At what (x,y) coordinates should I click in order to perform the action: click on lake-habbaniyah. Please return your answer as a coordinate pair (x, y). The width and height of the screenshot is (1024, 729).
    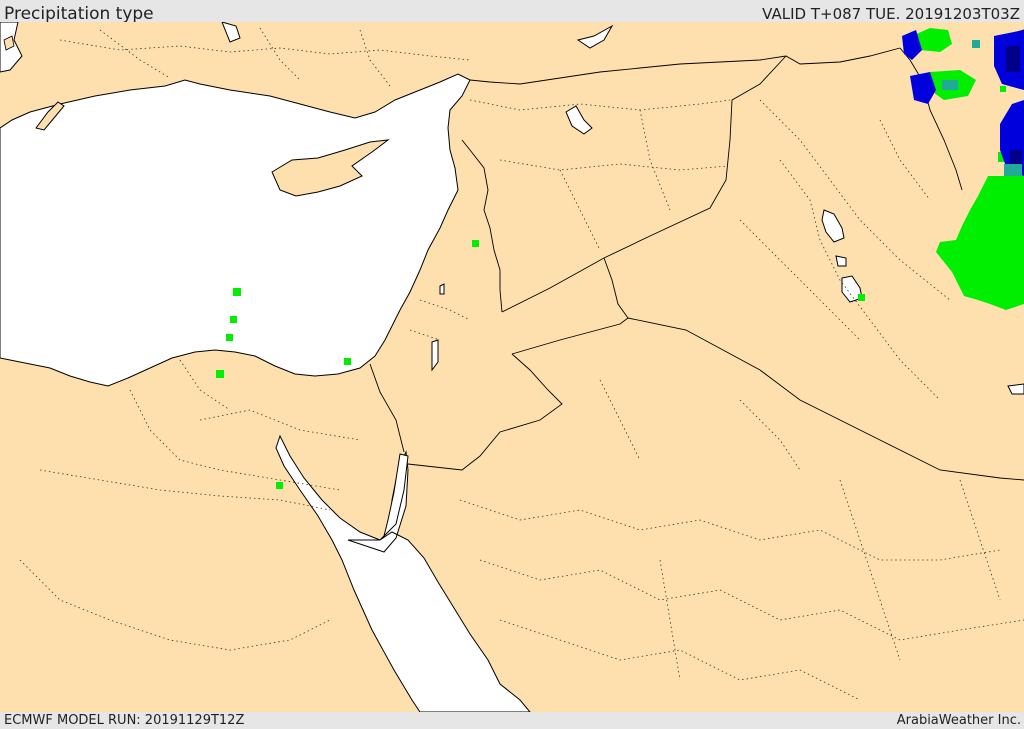
    Looking at the image, I should click on (841, 261).